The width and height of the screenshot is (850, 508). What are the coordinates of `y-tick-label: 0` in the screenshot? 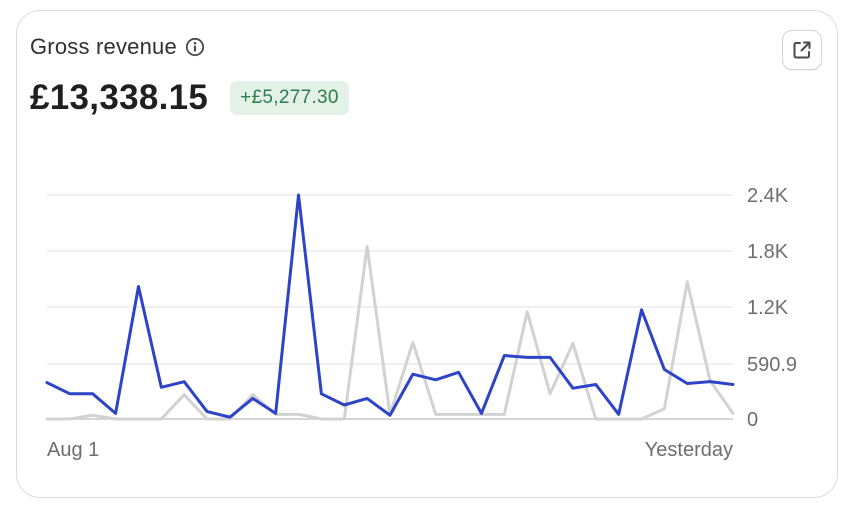 It's located at (752, 420).